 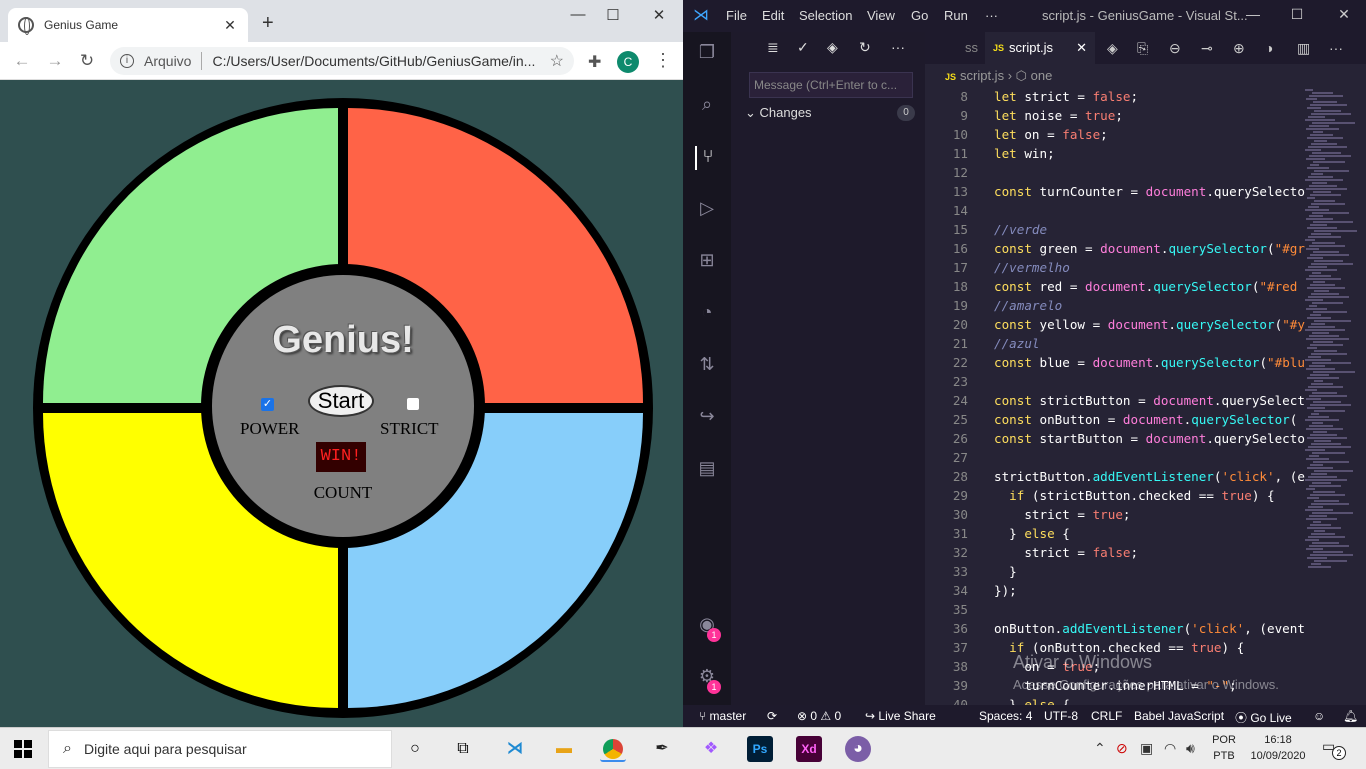 What do you see at coordinates (1263, 717) in the screenshot?
I see `go-live-status: ⦿ Go Live` at bounding box center [1263, 717].